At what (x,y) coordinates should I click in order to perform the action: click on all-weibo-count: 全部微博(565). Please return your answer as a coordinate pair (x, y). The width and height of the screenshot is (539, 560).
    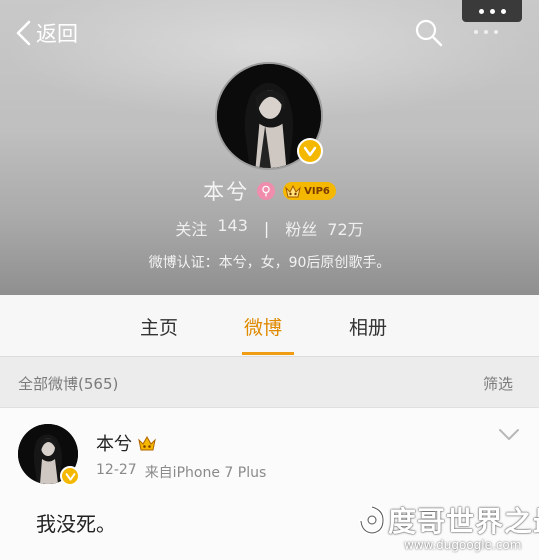
    Looking at the image, I should click on (68, 383).